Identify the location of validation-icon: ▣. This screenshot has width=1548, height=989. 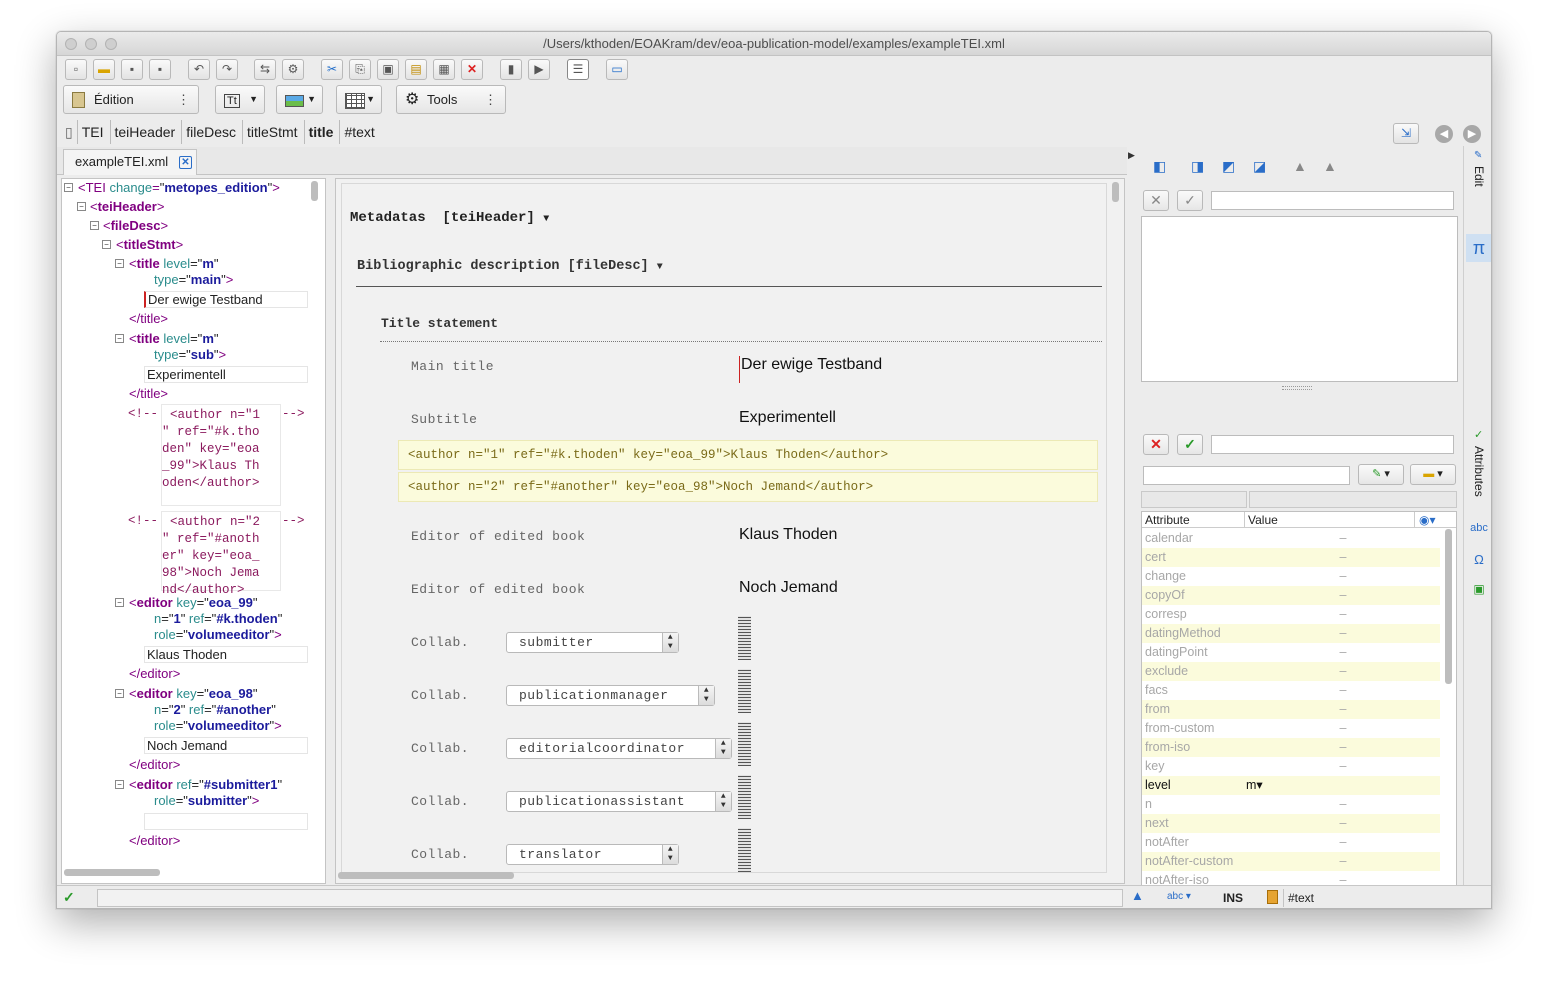
(1479, 593).